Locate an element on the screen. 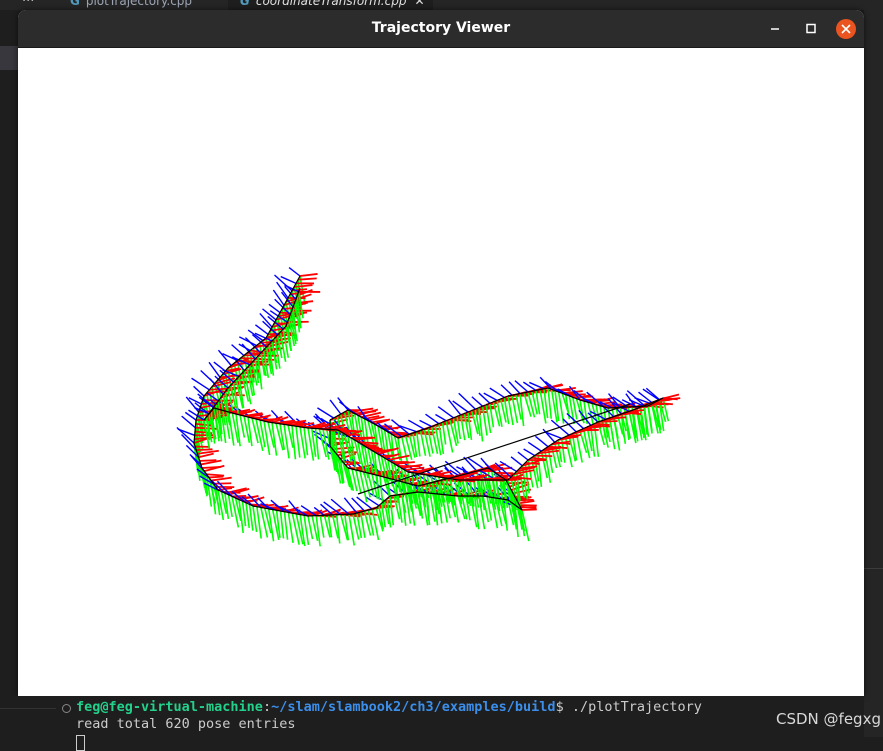  minimize-button is located at coordinates (775, 29).